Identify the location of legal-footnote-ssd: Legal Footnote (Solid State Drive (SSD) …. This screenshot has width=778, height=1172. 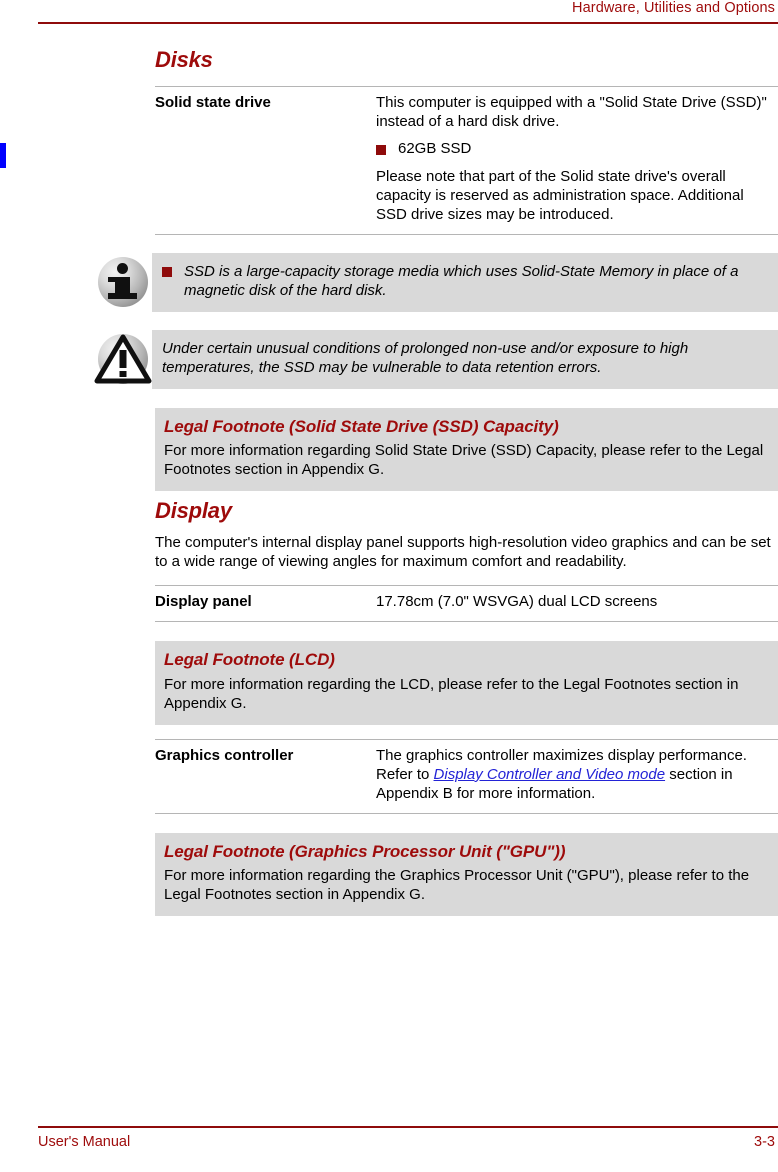
(466, 449).